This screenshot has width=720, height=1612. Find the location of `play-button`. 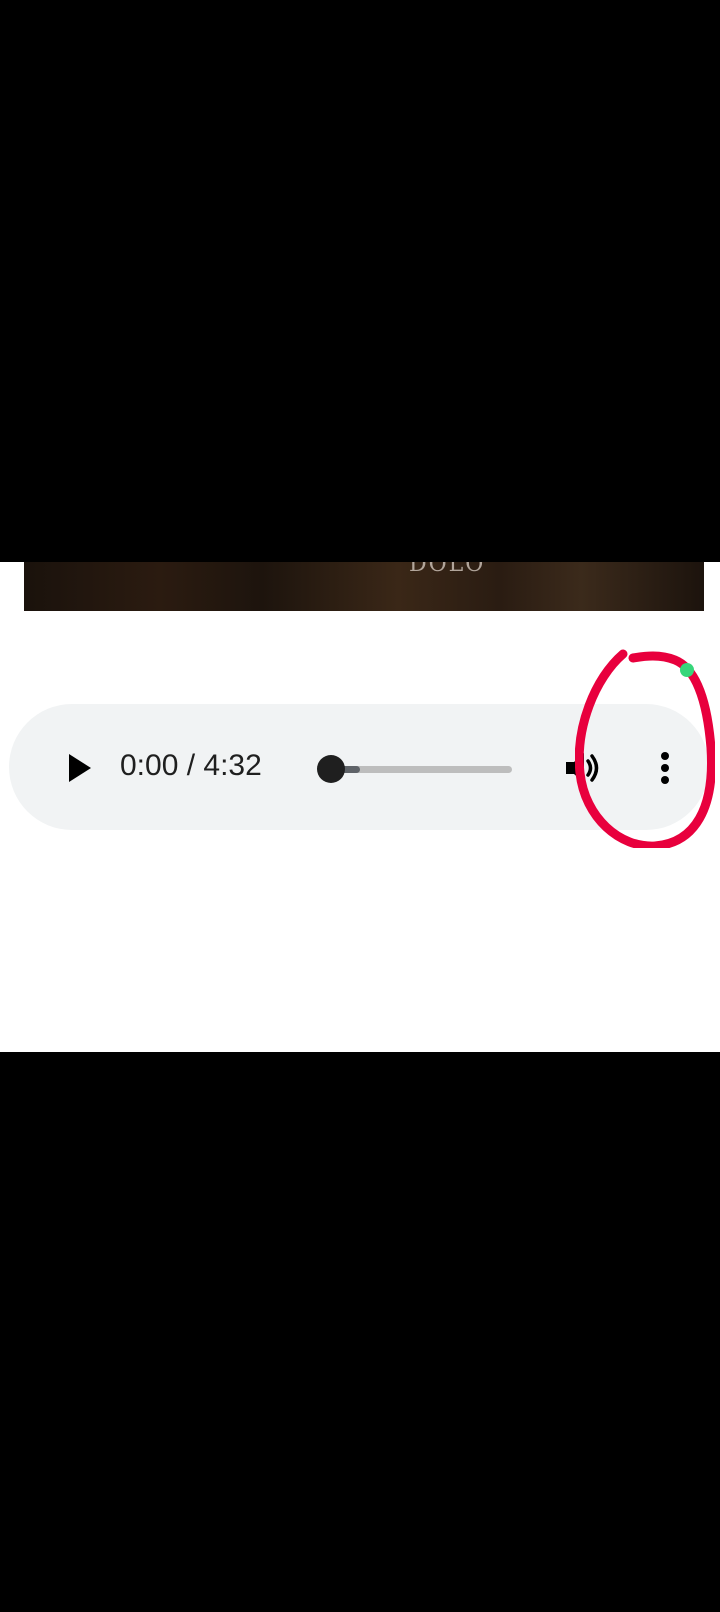

play-button is located at coordinates (79, 768).